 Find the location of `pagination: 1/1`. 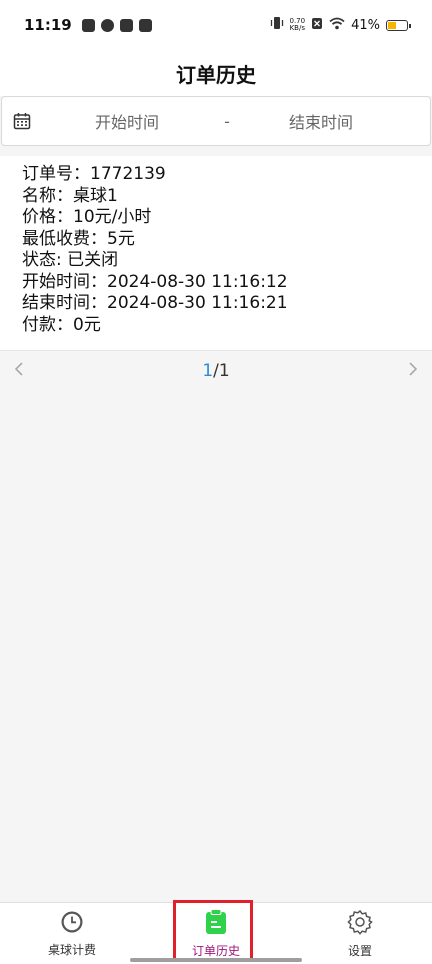

pagination: 1/1 is located at coordinates (216, 371).